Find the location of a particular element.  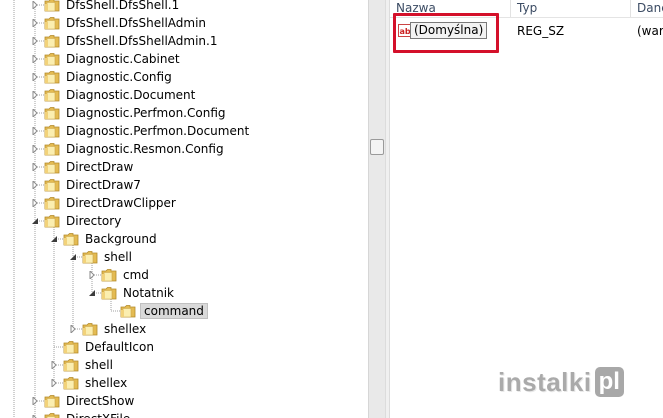

highlight-annotation-box is located at coordinates (446, 33).